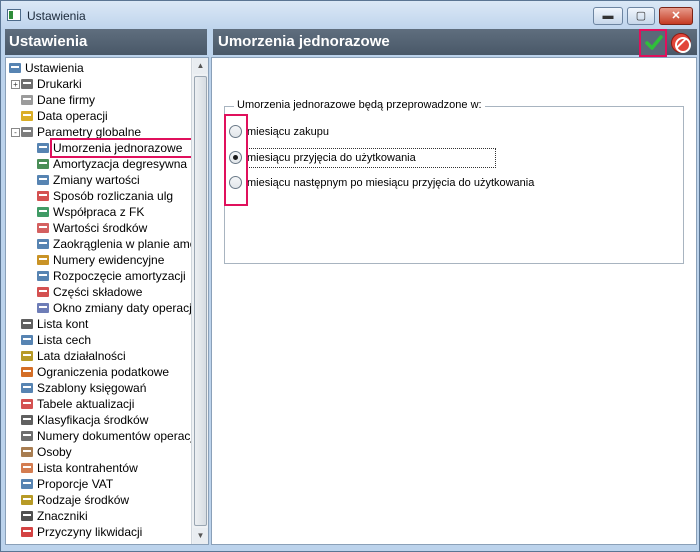 The image size is (700, 552). Describe the element at coordinates (62, 516) in the screenshot. I see `tree-item-label: Znaczniki` at that location.